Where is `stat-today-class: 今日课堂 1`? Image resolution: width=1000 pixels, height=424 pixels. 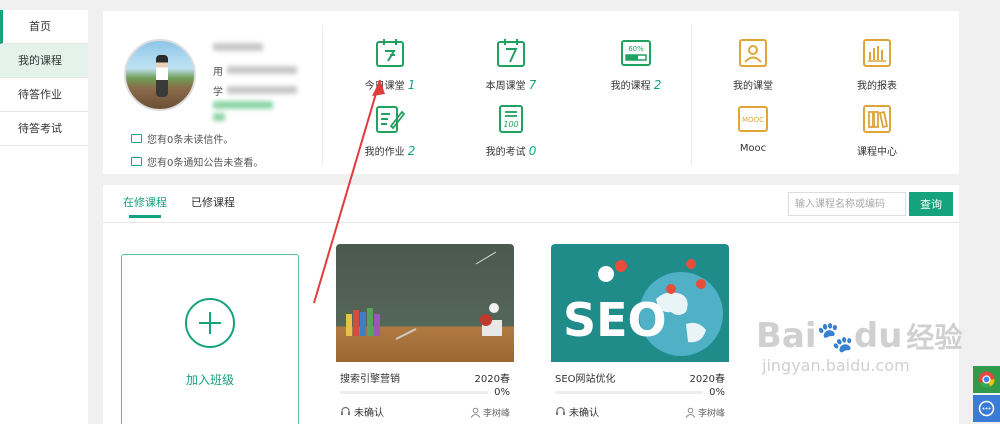 stat-today-class: 今日课堂 1 is located at coordinates (390, 65).